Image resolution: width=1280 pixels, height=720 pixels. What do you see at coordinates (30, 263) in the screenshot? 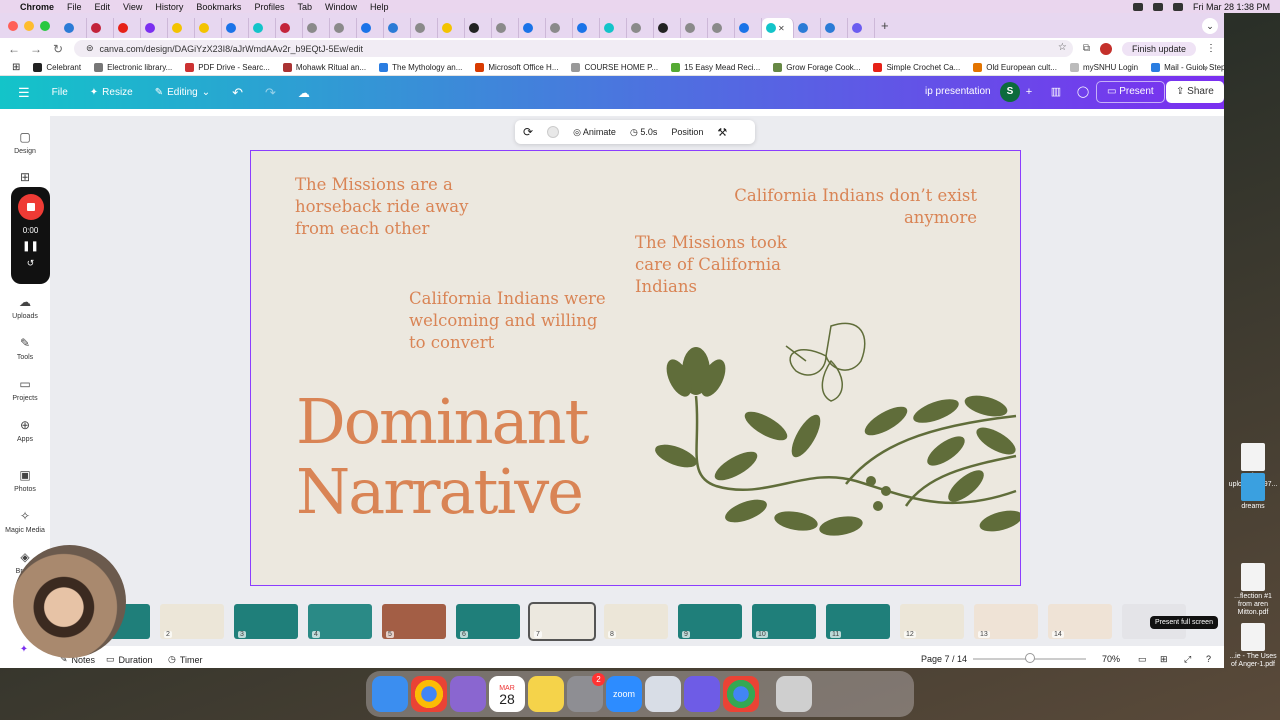
I see `restart-icon: ↺` at bounding box center [30, 263].